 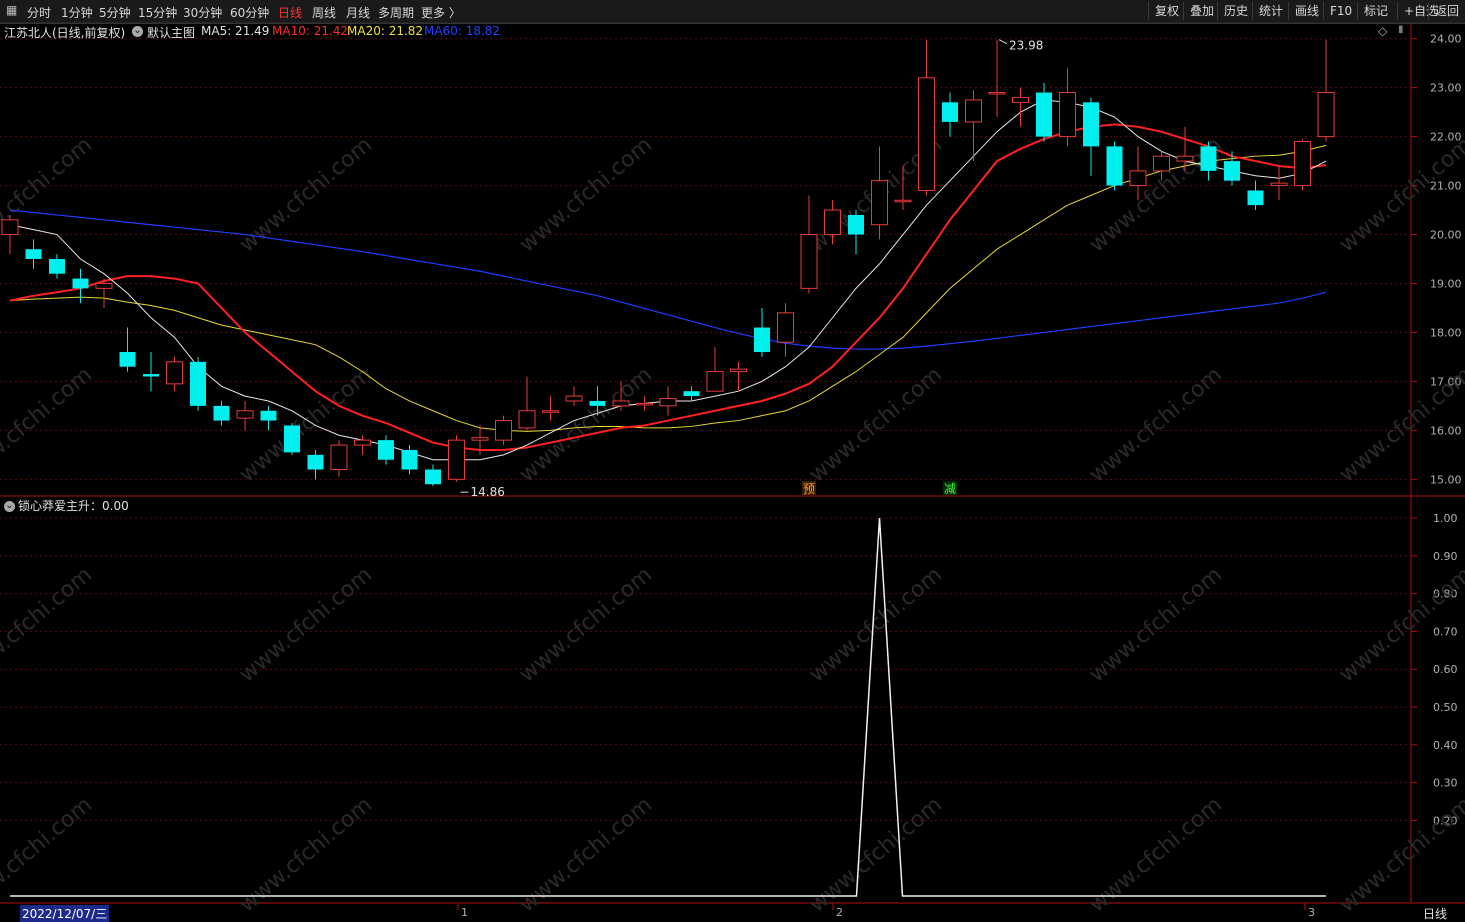 I want to click on signal-yu: 预, so click(x=809, y=489).